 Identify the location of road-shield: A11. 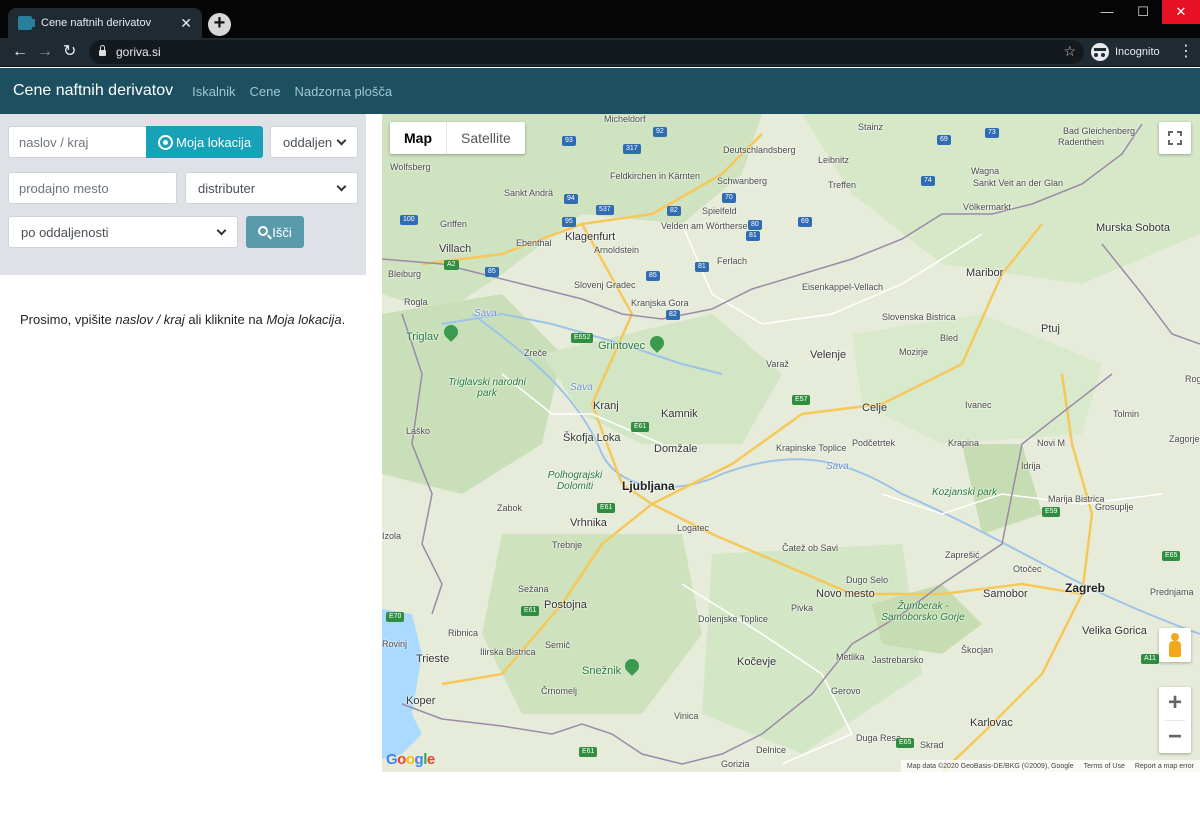
(1150, 659).